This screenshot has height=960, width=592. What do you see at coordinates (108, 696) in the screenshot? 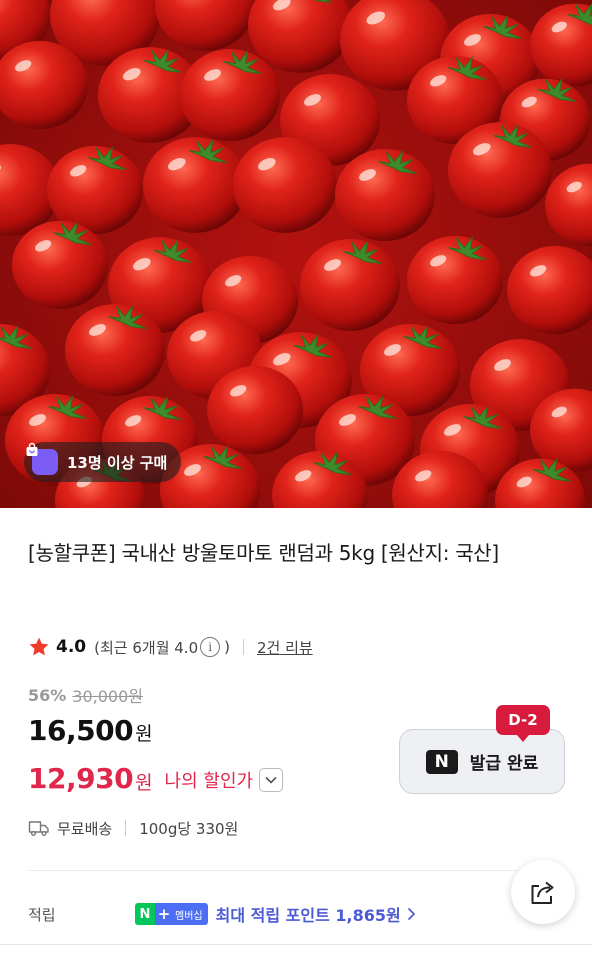
I see `original-price: 30,000원` at bounding box center [108, 696].